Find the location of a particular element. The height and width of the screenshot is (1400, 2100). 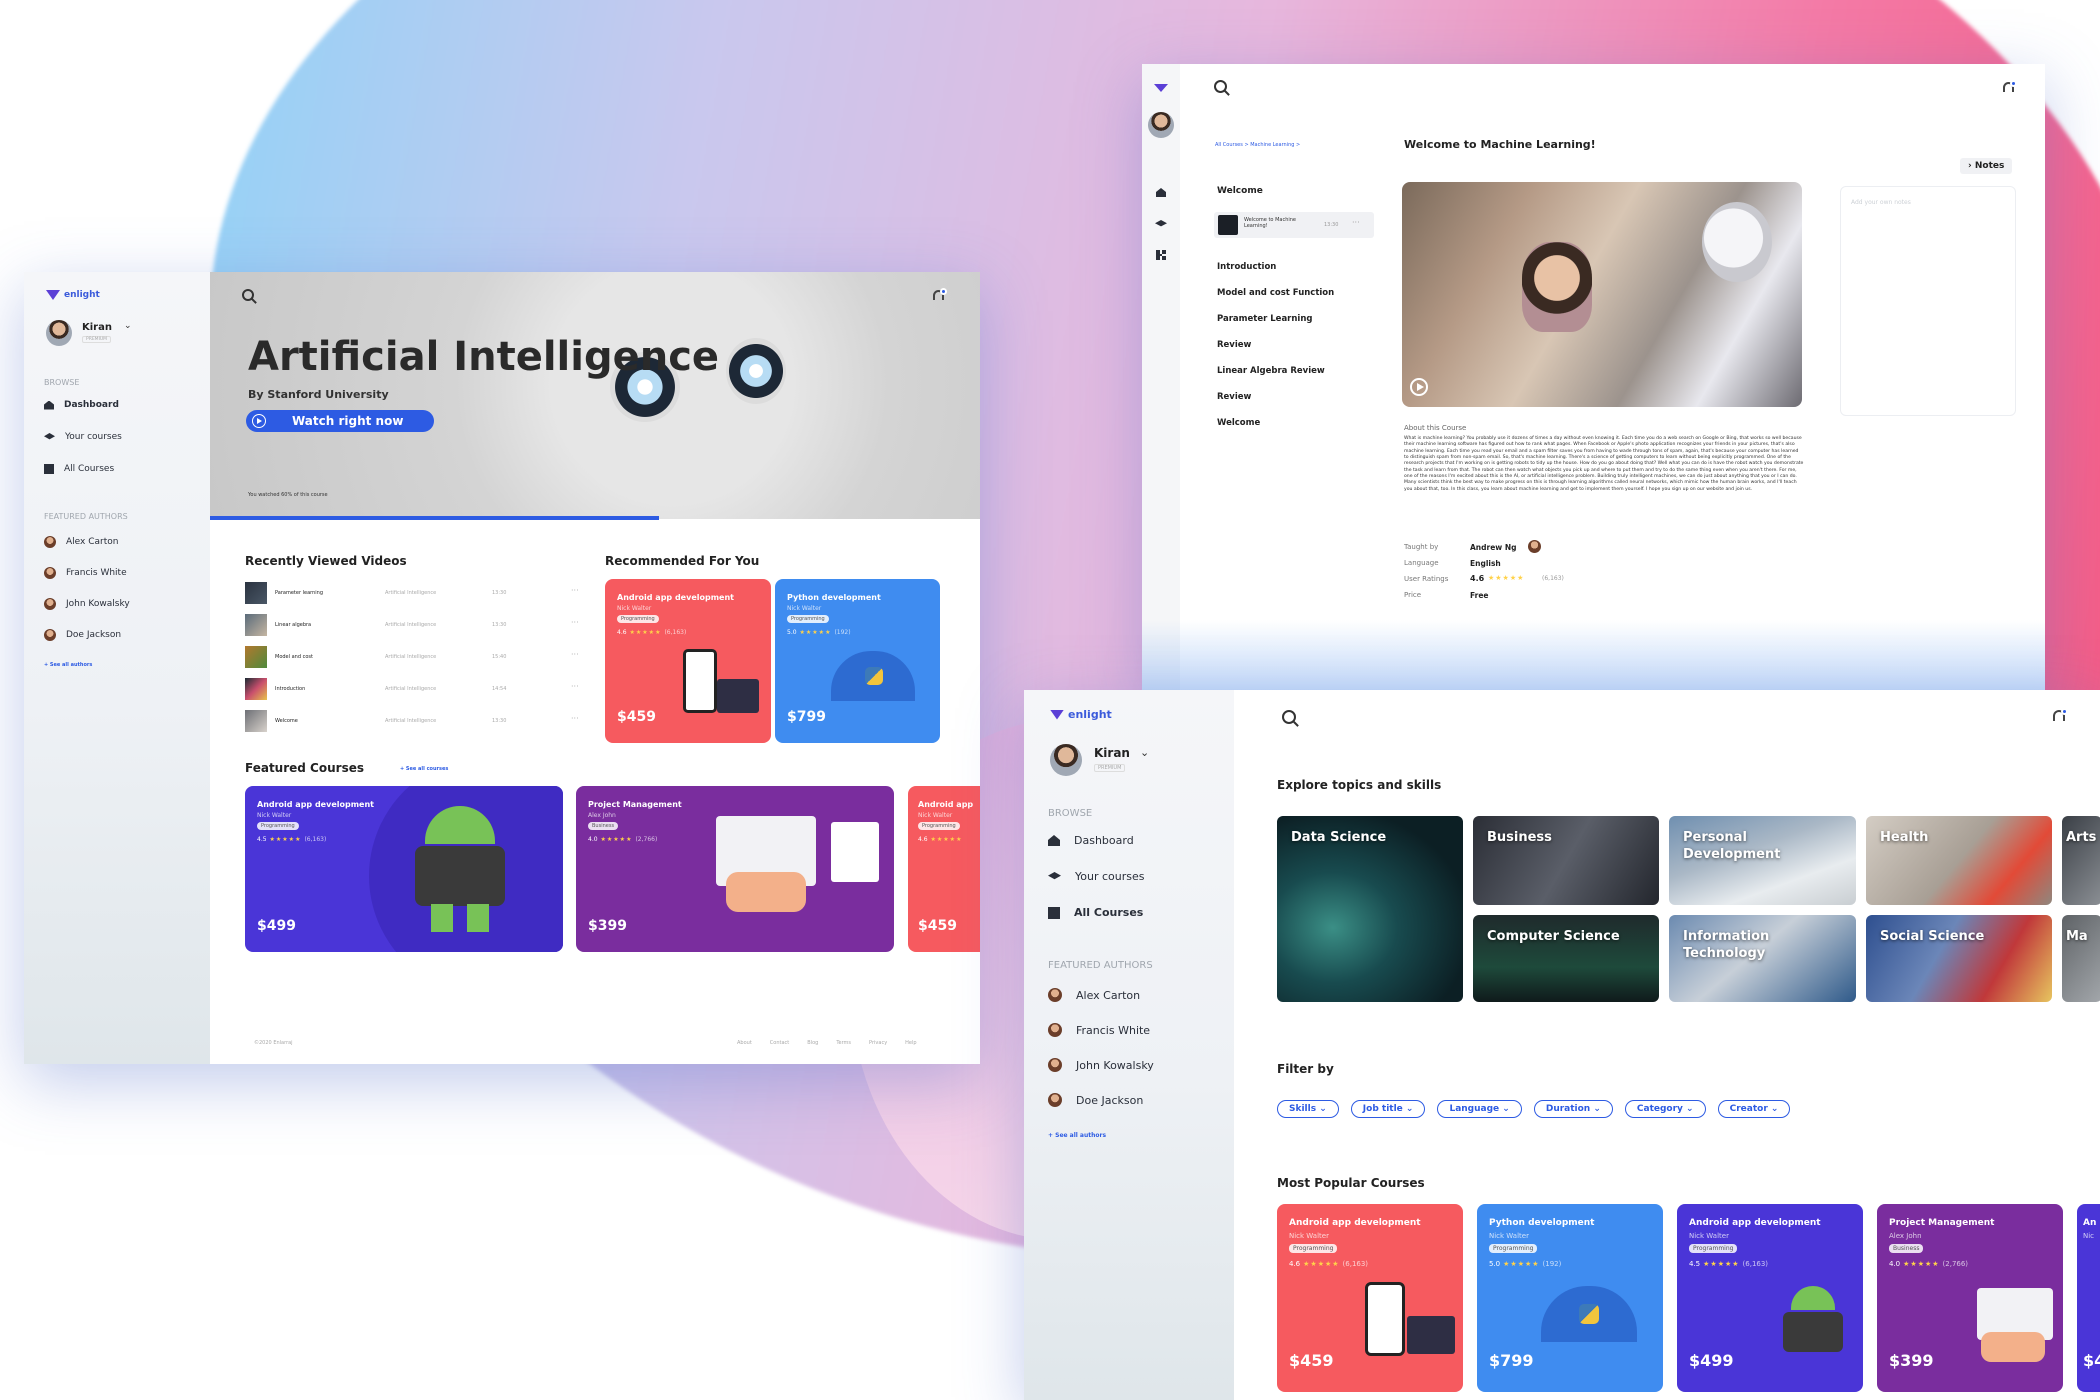

topic-card: Personal Development is located at coordinates (1762, 860).